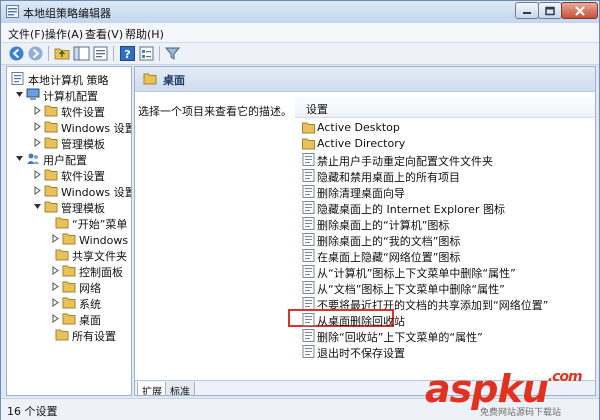  I want to click on list-item-label: 删除清理桌面向导, so click(361, 193).